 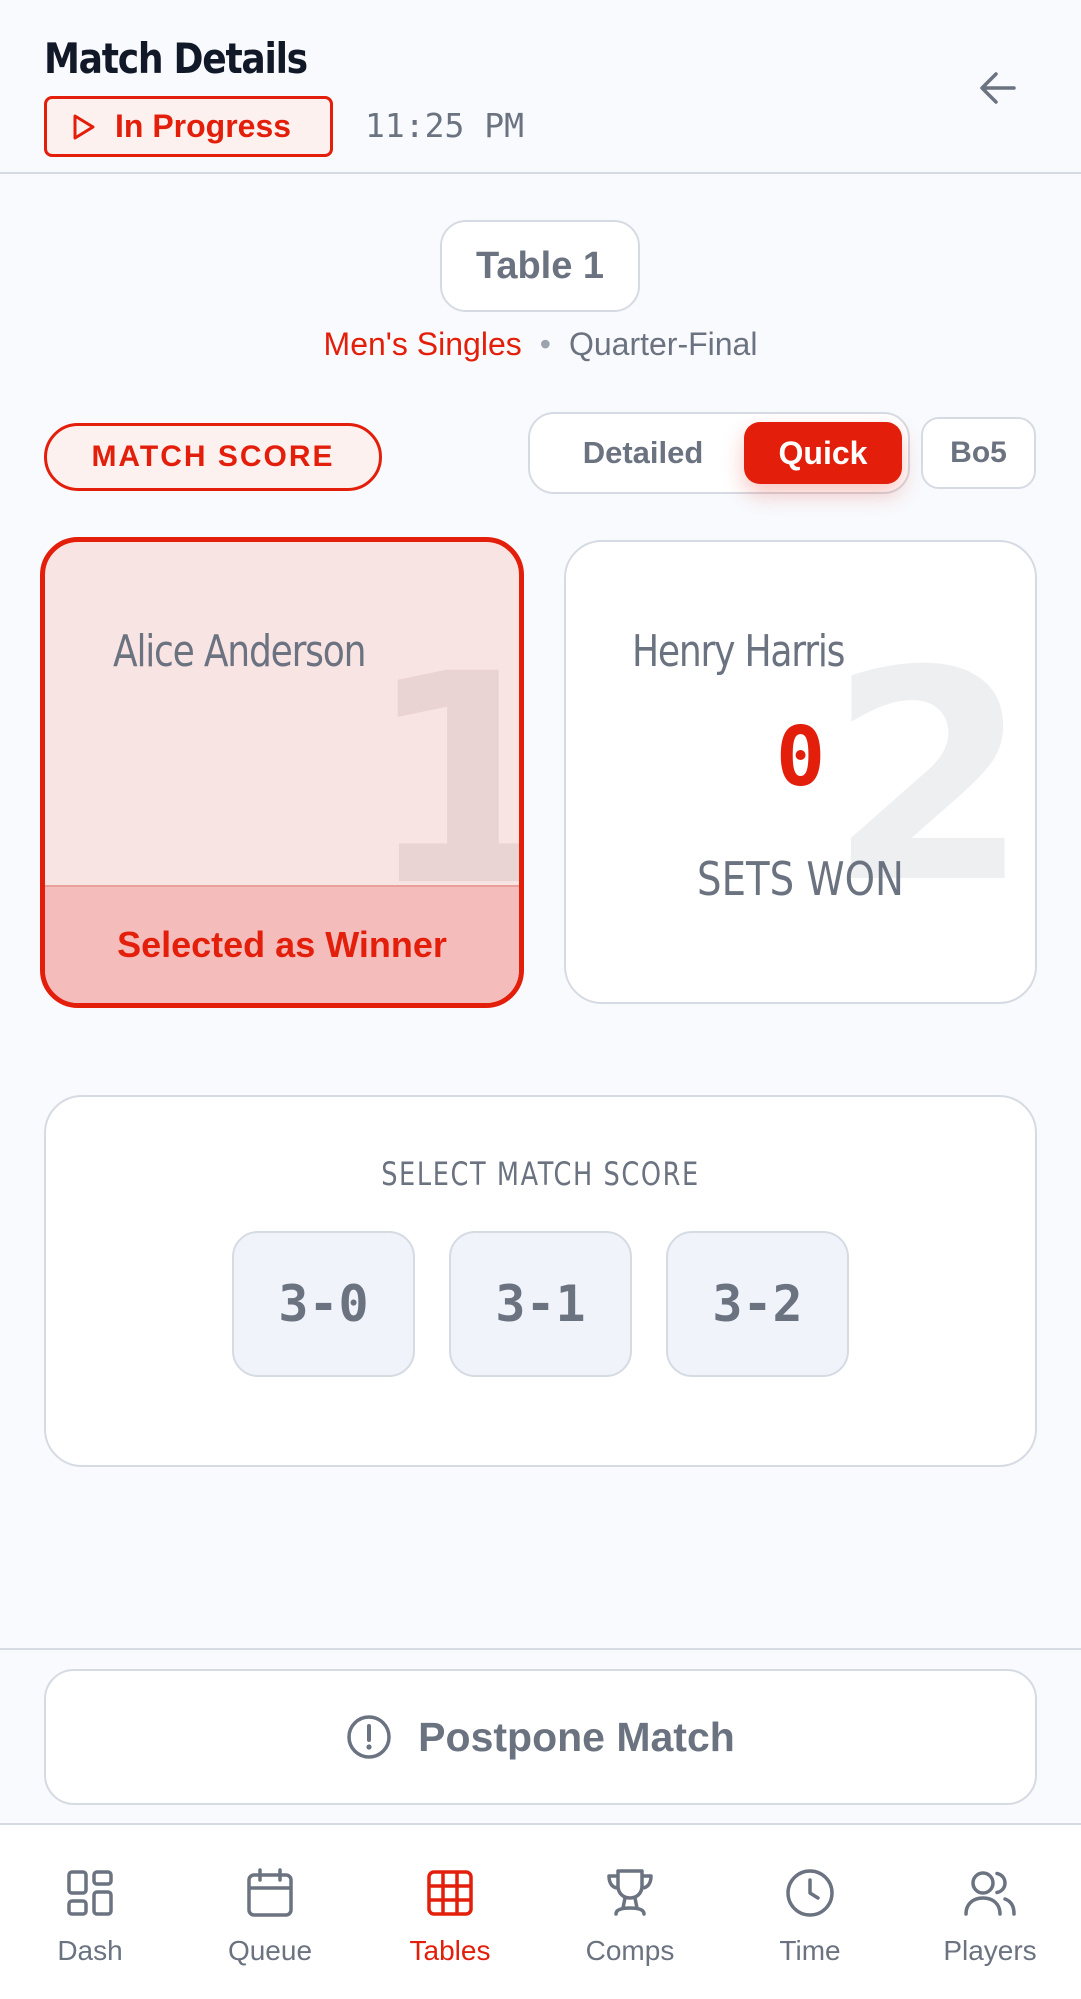 What do you see at coordinates (540, 1174) in the screenshot?
I see `score-selector-title: SELECT MATCH SCORE` at bounding box center [540, 1174].